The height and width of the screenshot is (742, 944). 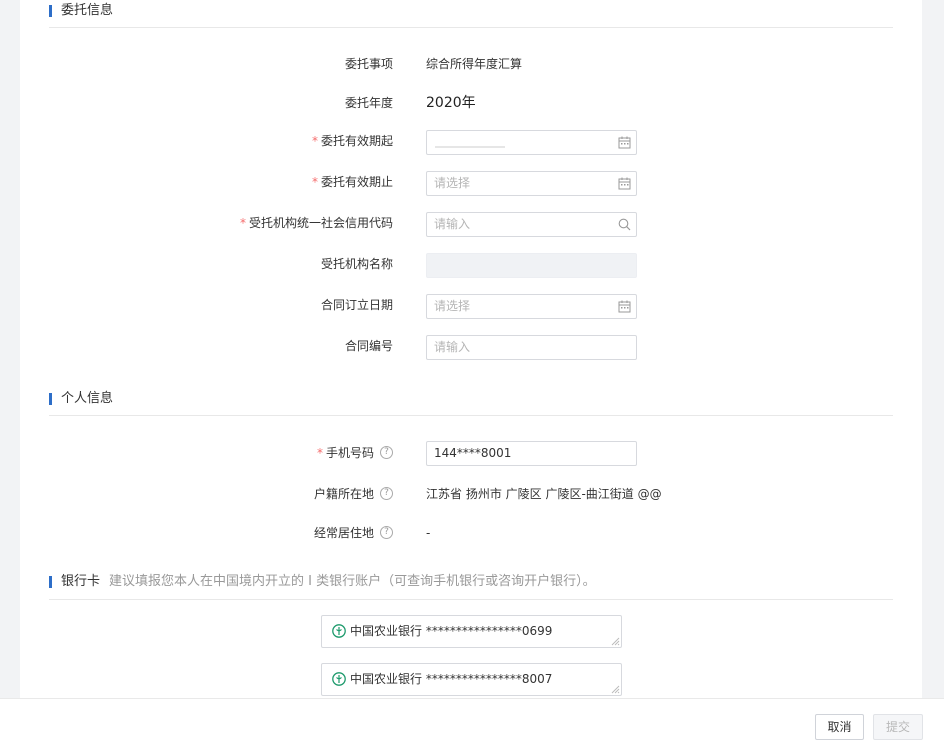 What do you see at coordinates (316, 223) in the screenshot?
I see `credit-code-label: * 受托机构统一社会信用代码` at bounding box center [316, 223].